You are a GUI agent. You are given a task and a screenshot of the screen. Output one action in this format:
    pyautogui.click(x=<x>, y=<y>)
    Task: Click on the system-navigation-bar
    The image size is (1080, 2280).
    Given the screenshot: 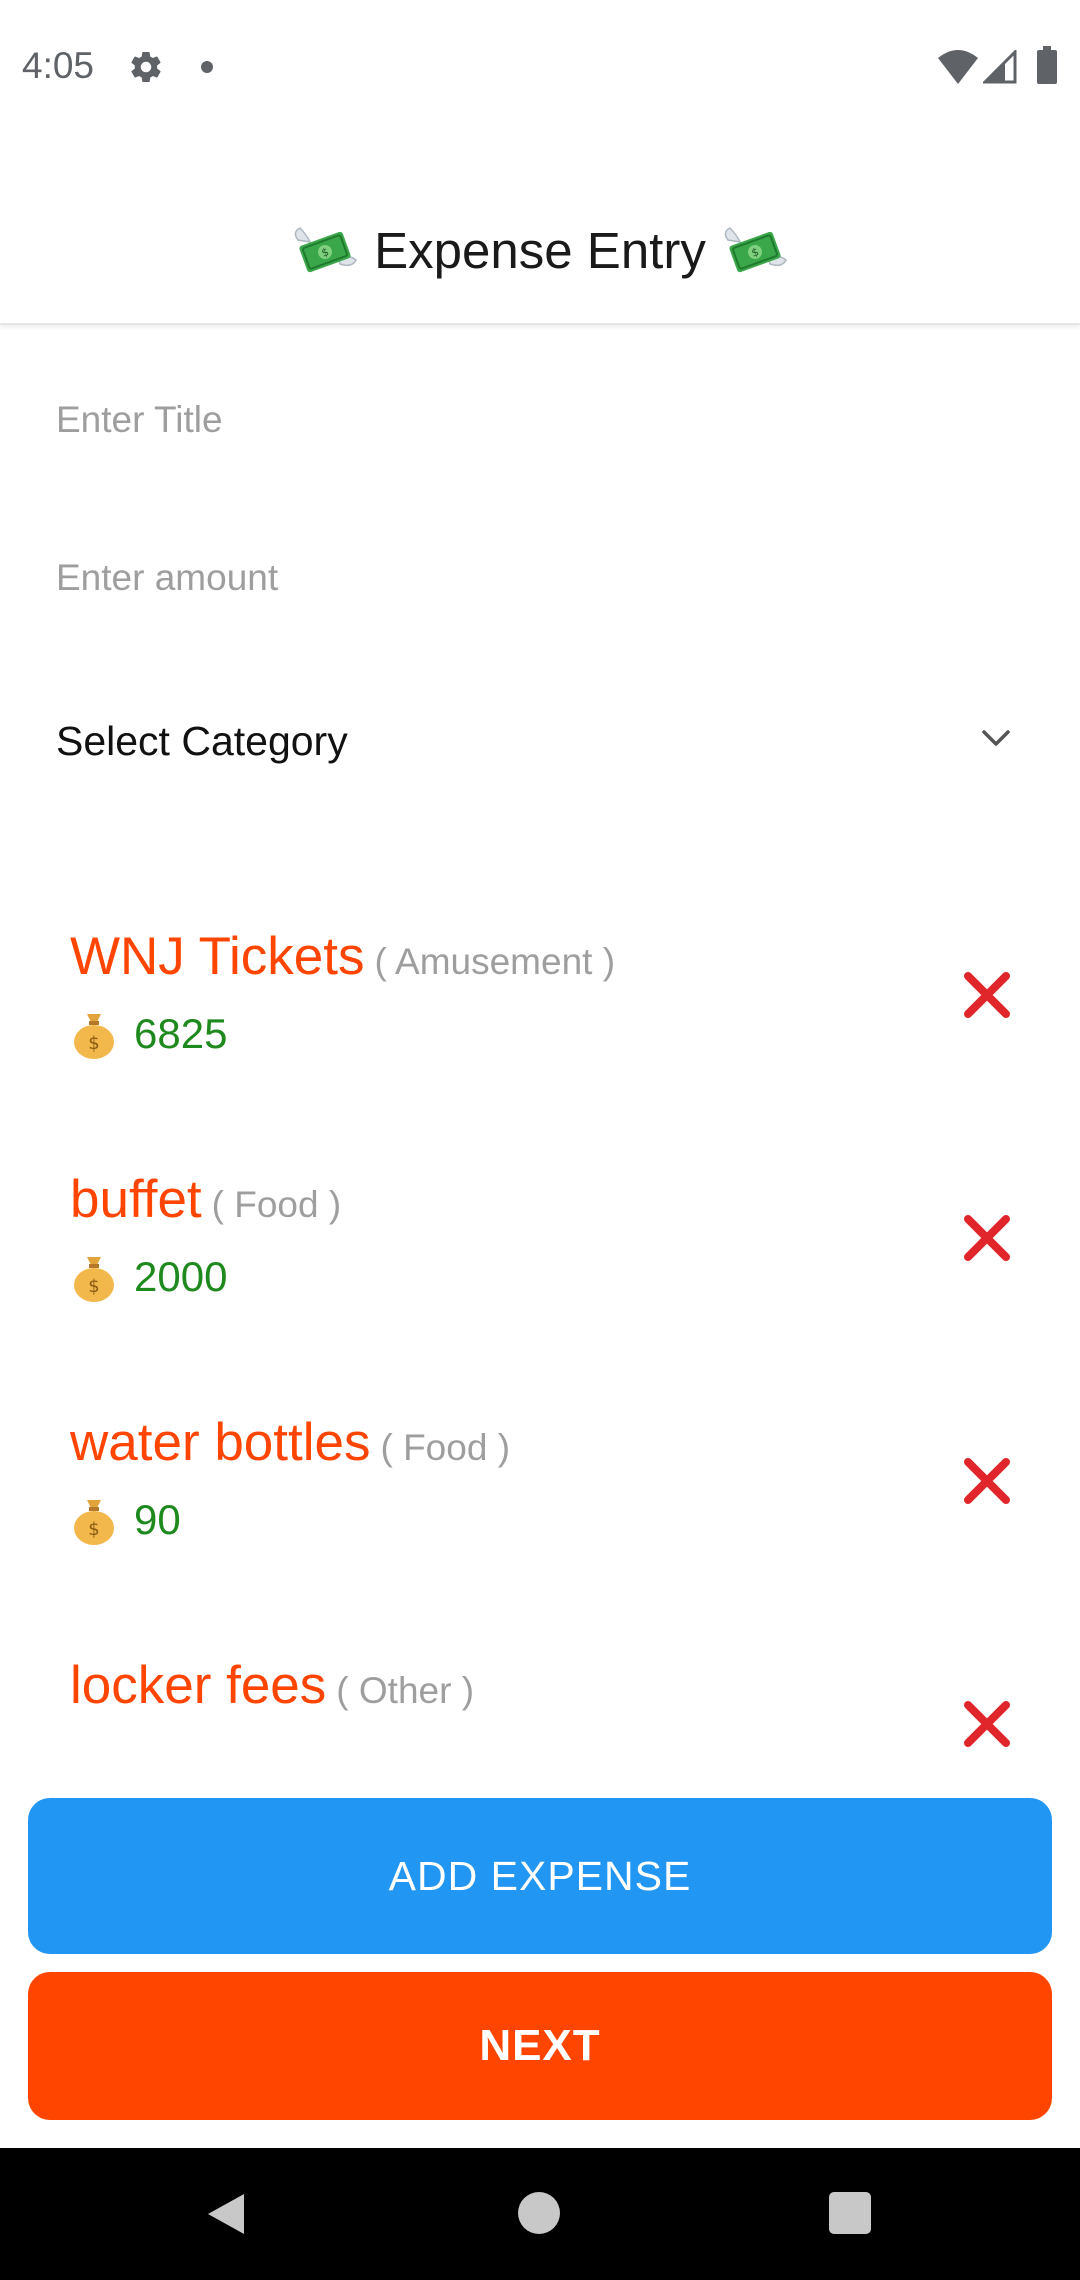 What is the action you would take?
    pyautogui.click(x=540, y=2214)
    